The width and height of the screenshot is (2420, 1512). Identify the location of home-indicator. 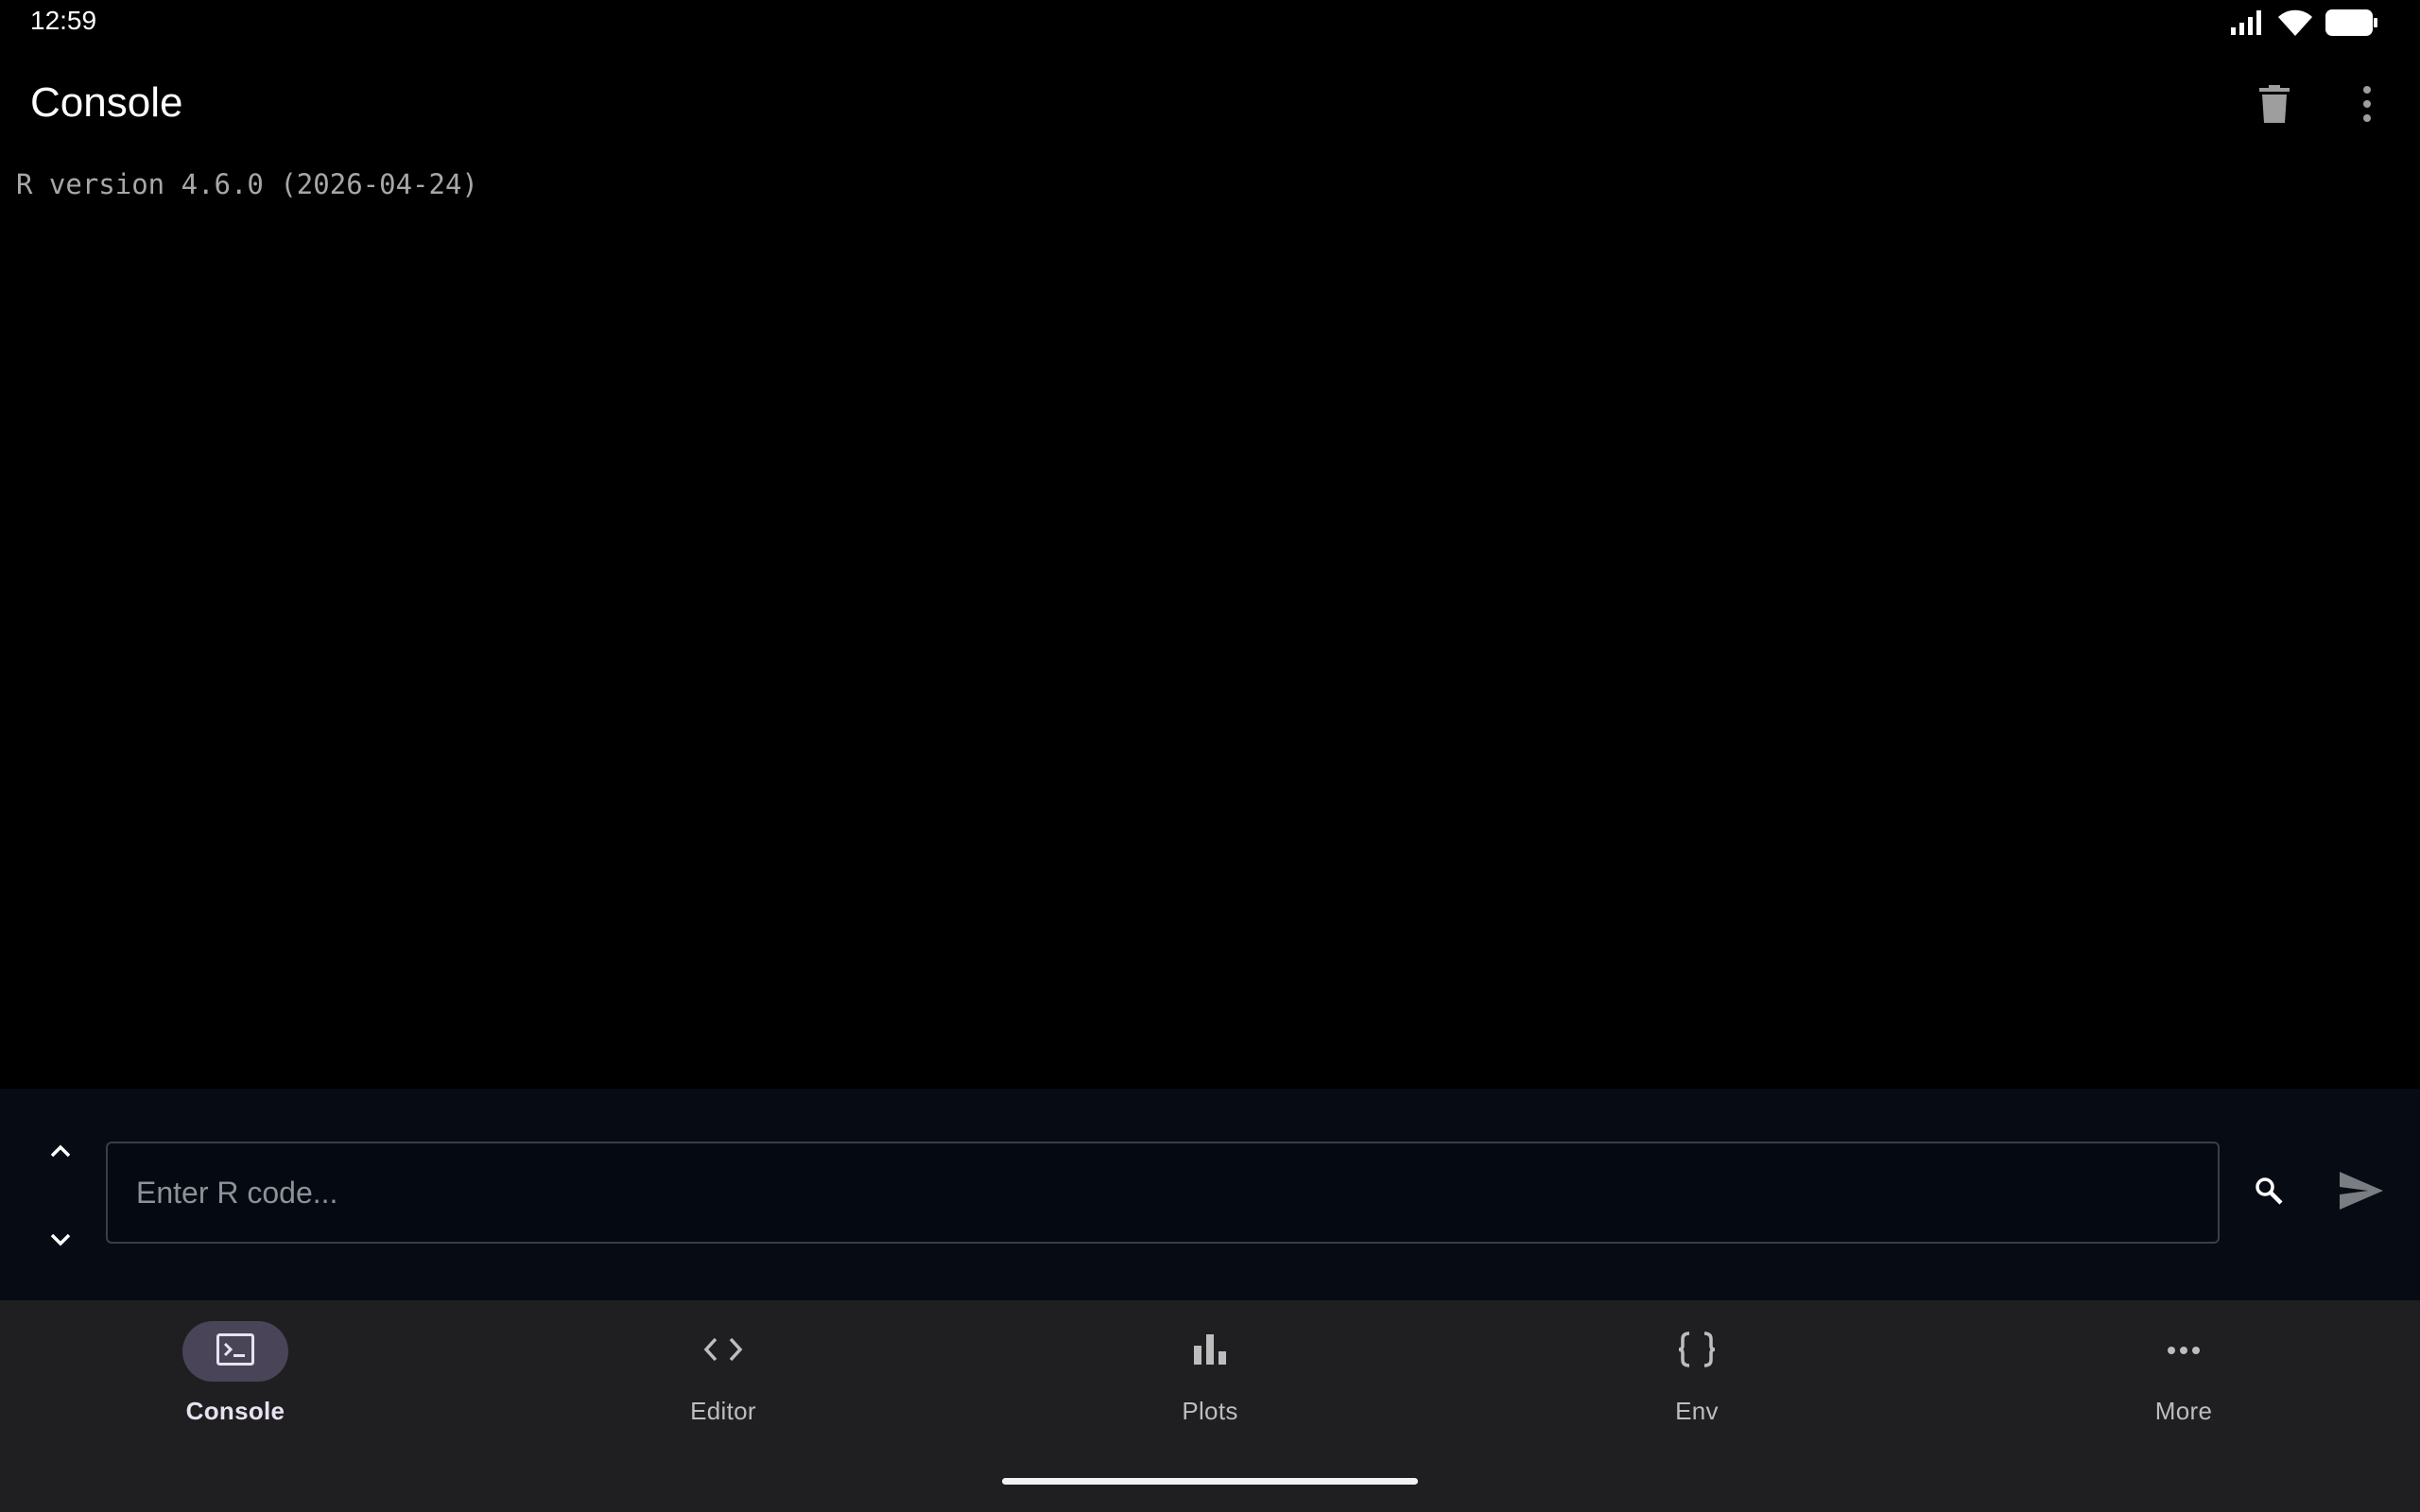
(1210, 1481).